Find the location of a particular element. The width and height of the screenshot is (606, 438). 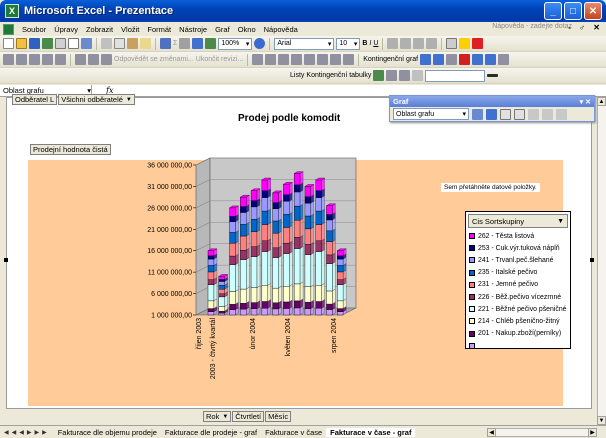

scroll-down-icon: ▼ is located at coordinates (601, 420).